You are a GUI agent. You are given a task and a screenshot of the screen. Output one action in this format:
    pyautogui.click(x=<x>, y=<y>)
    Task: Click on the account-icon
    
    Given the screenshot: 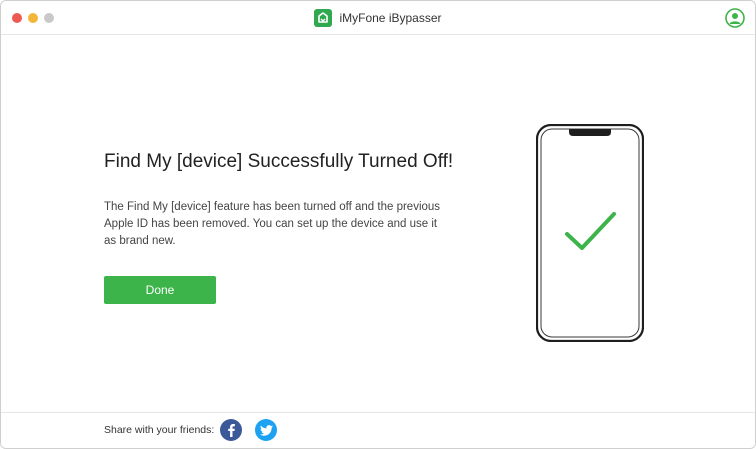 What is the action you would take?
    pyautogui.click(x=735, y=18)
    